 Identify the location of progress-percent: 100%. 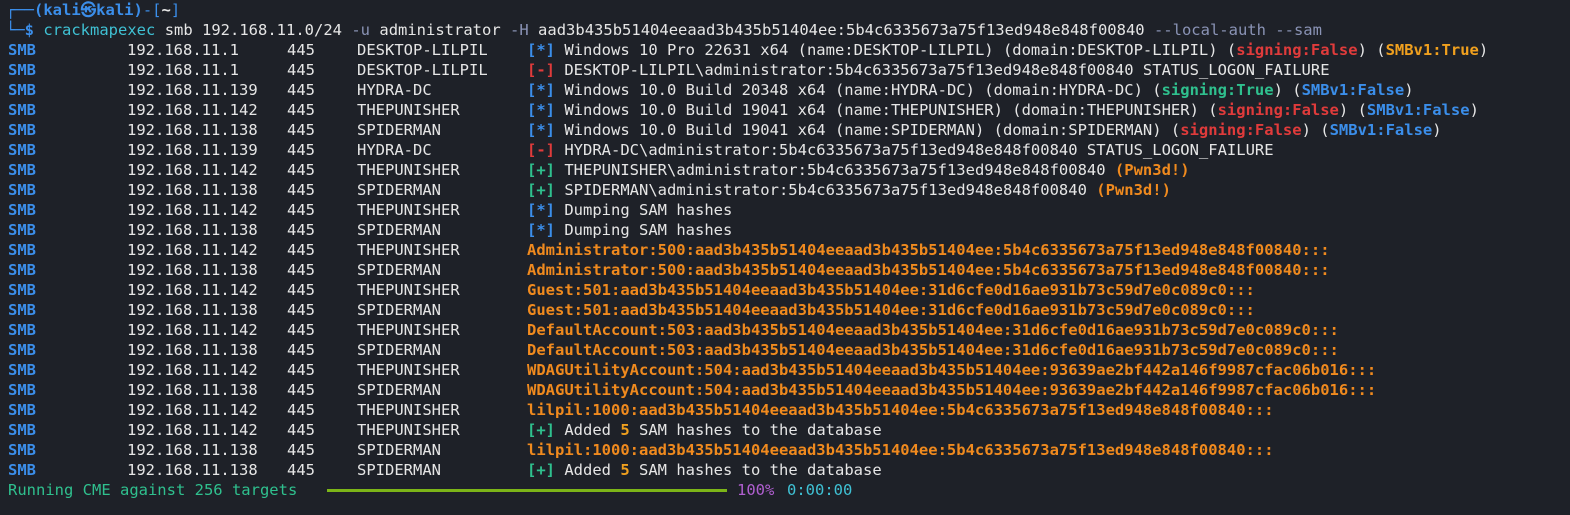
(756, 490).